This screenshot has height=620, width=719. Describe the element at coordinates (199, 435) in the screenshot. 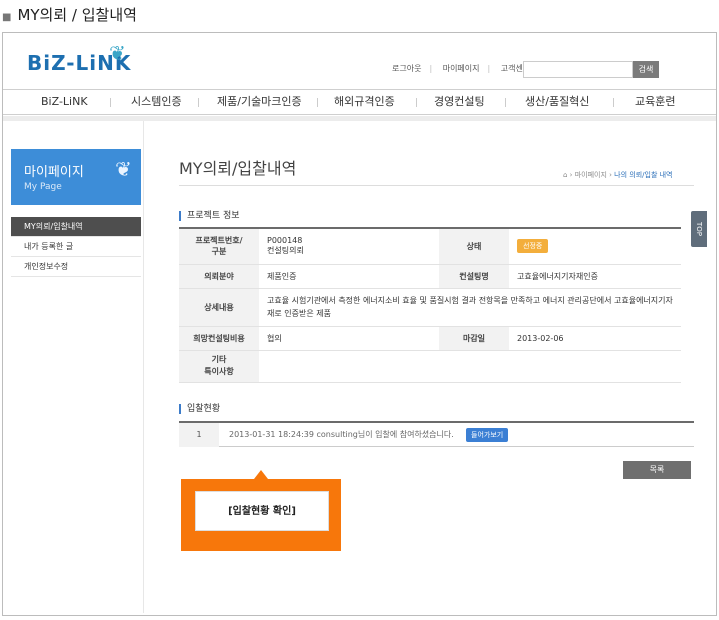

I see `bid-number: 1` at that location.